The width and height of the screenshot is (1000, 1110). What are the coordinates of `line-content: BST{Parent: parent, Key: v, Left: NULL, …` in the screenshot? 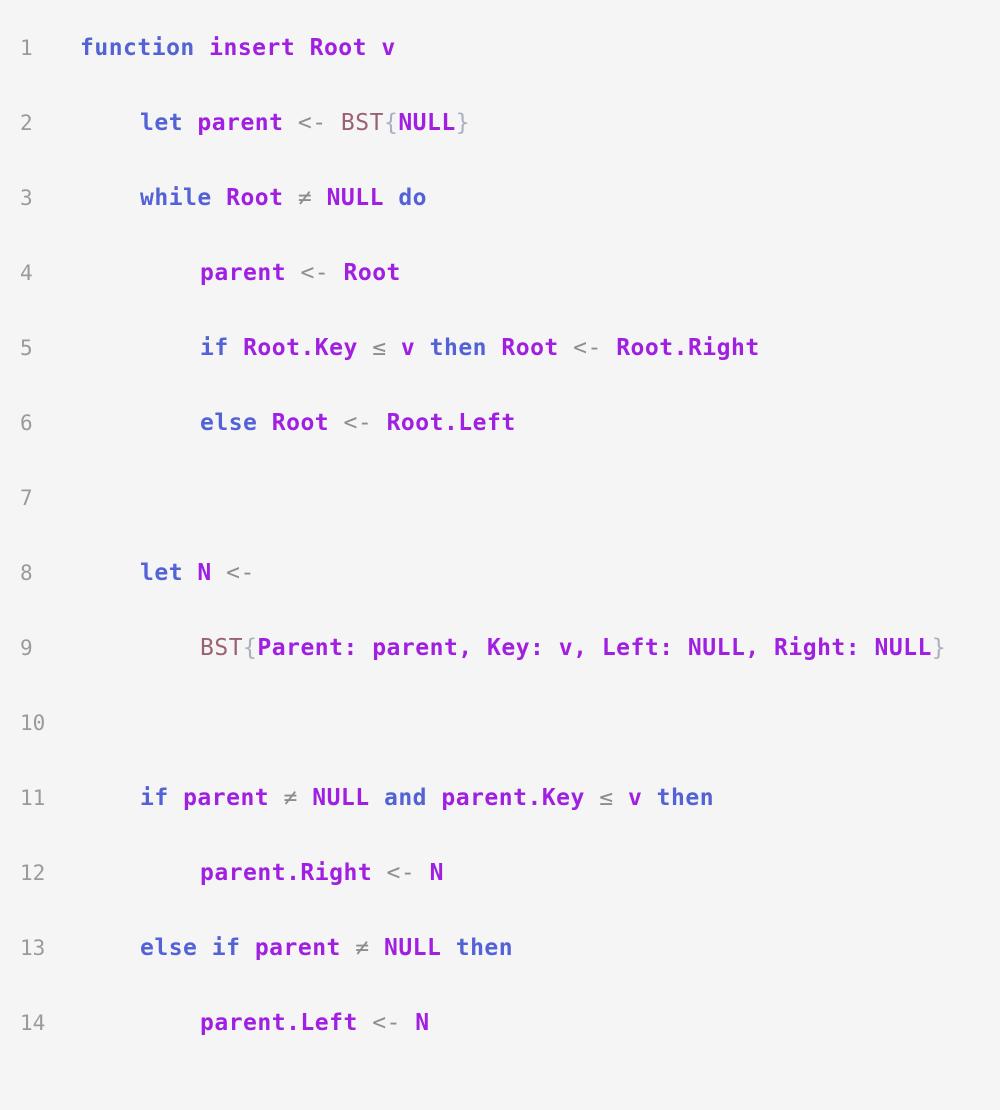 It's located at (573, 648).